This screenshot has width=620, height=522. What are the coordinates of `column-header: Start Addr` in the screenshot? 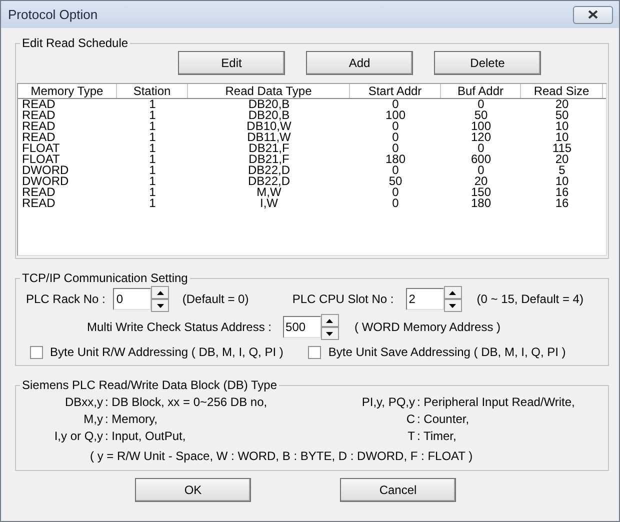 It's located at (395, 91).